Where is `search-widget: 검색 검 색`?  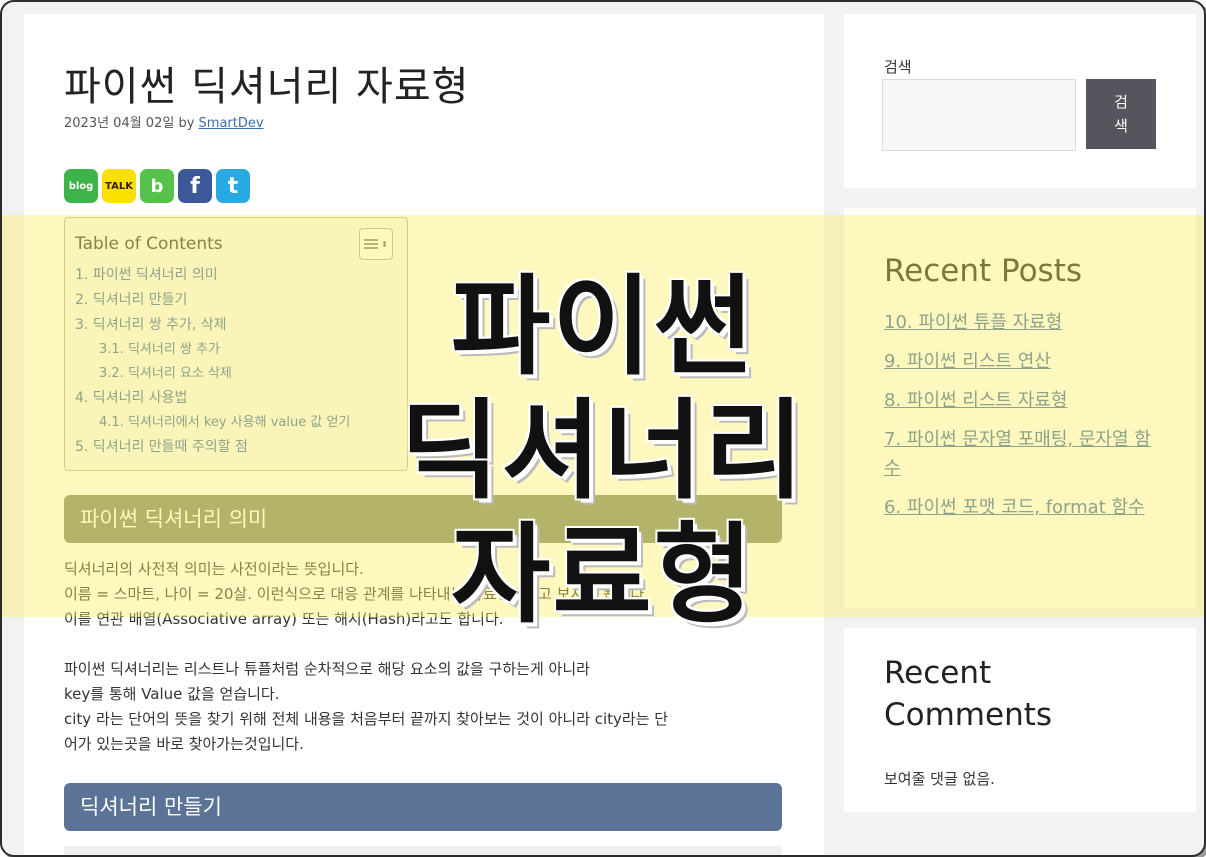 search-widget: 검색 검 색 is located at coordinates (1020, 101).